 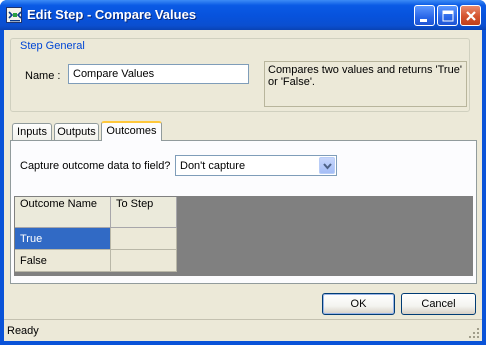 What do you see at coordinates (52, 46) in the screenshot?
I see `step-general-title: Step General` at bounding box center [52, 46].